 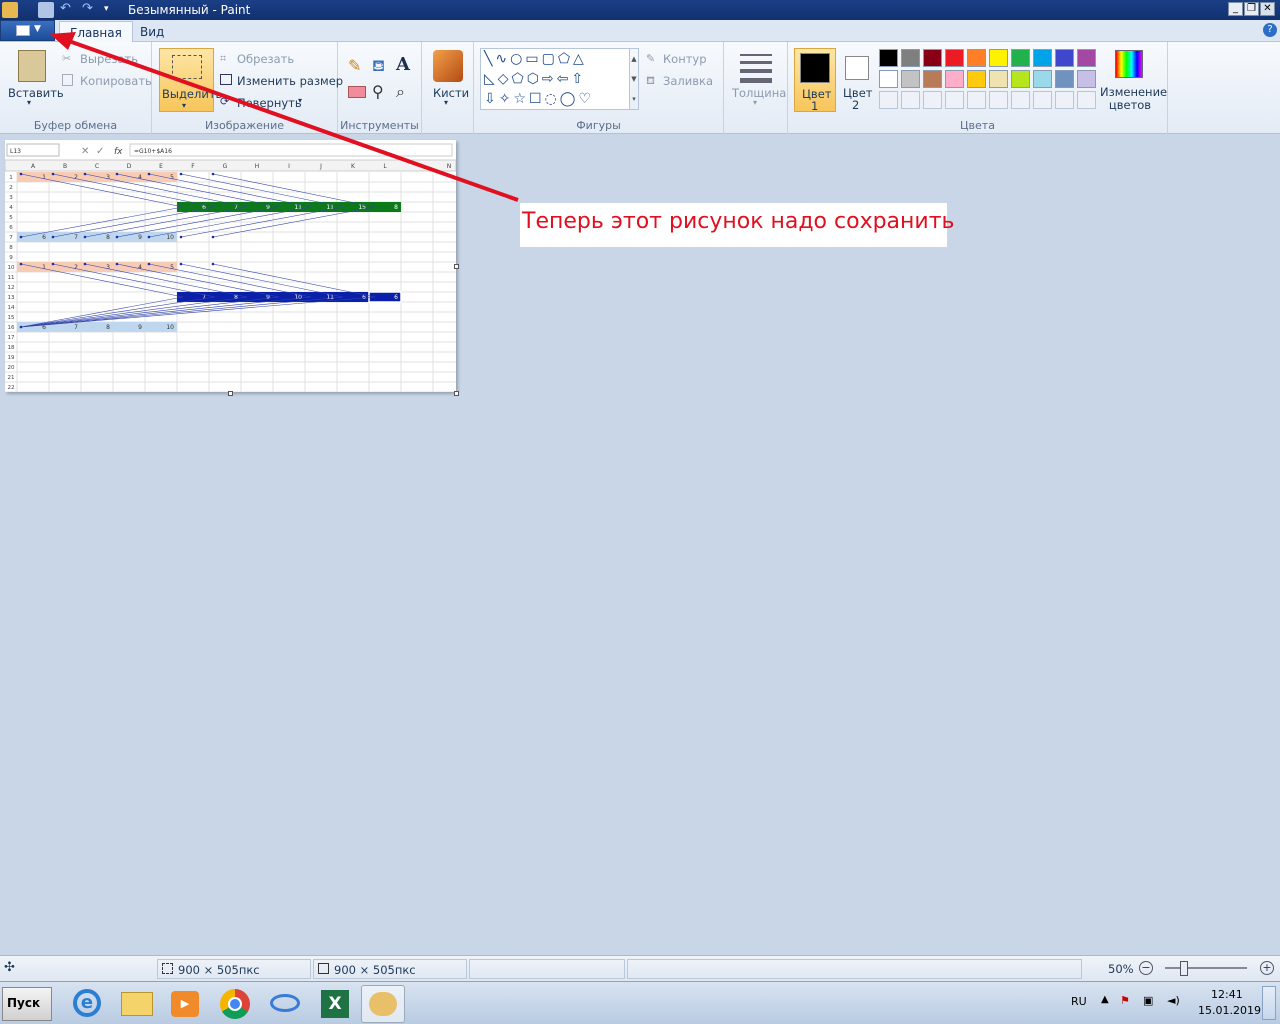 I want to click on image-size: 900 × 505пкс, so click(x=390, y=969).